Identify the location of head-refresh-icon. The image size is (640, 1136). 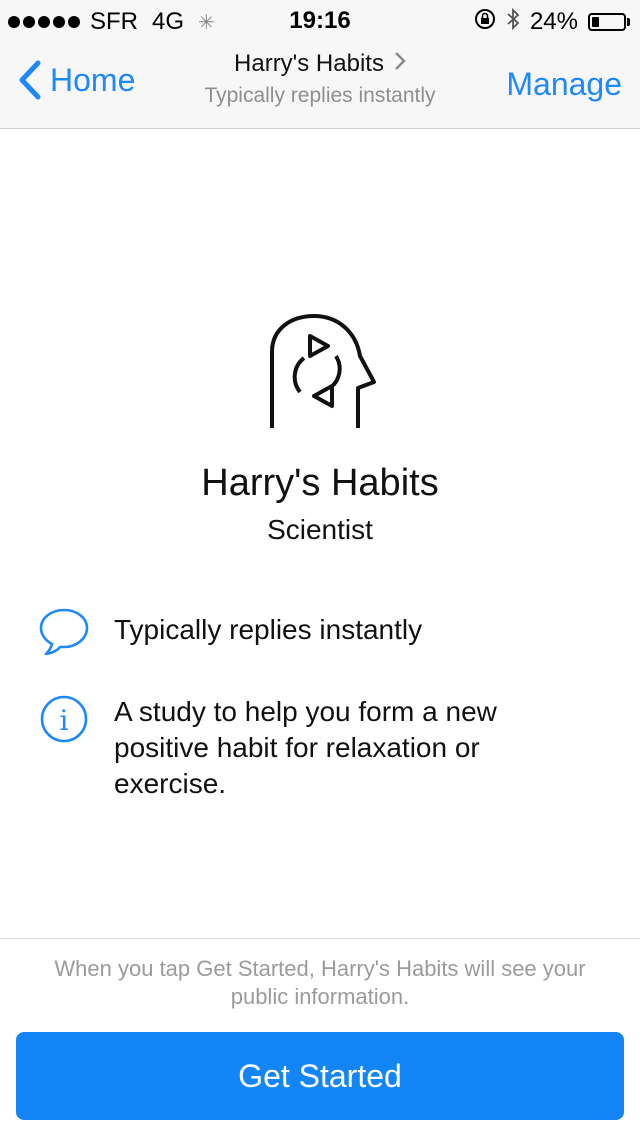
(320, 374).